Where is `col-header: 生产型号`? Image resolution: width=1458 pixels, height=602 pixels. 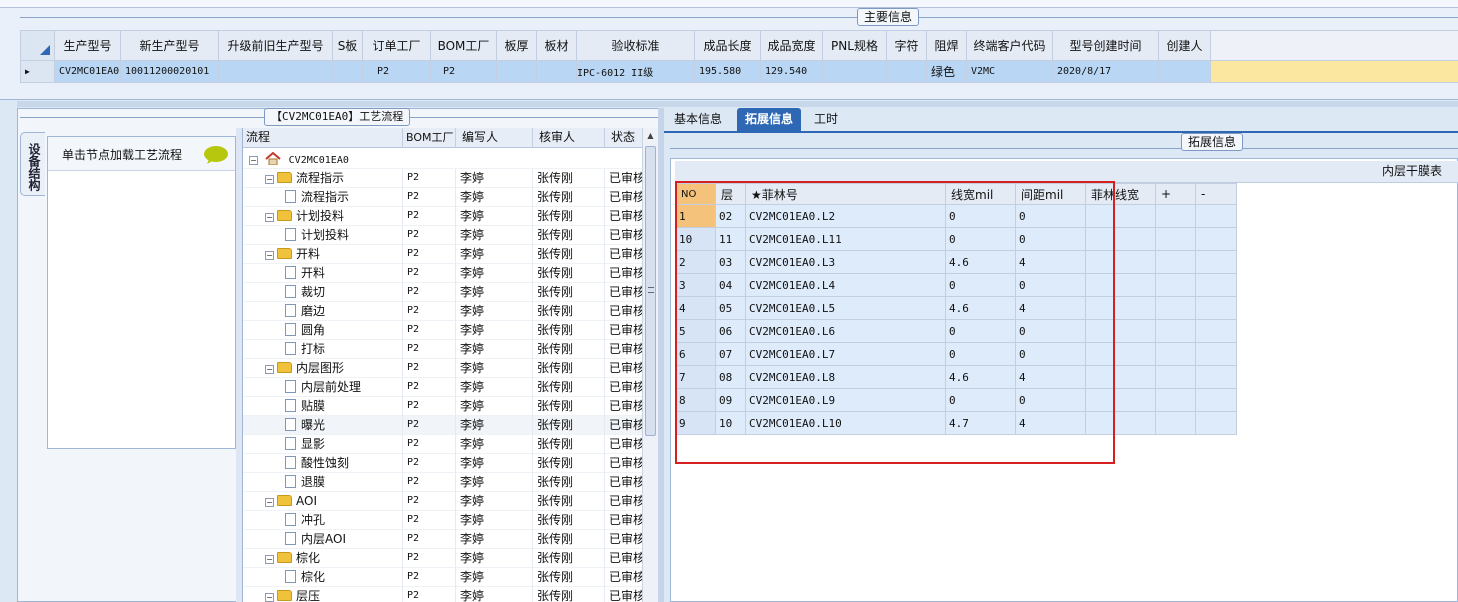
col-header: 生产型号 is located at coordinates (87, 45).